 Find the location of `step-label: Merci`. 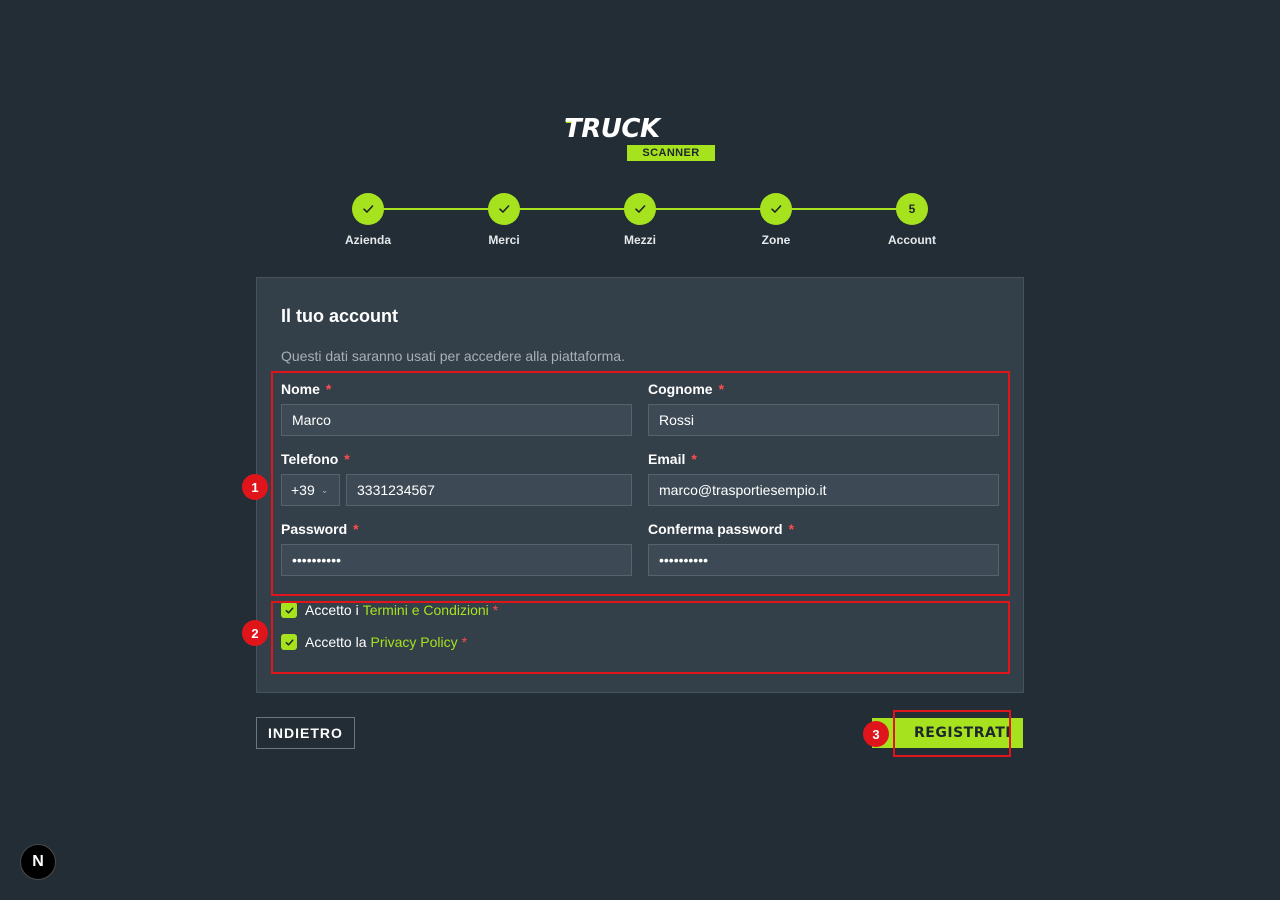

step-label: Merci is located at coordinates (504, 240).